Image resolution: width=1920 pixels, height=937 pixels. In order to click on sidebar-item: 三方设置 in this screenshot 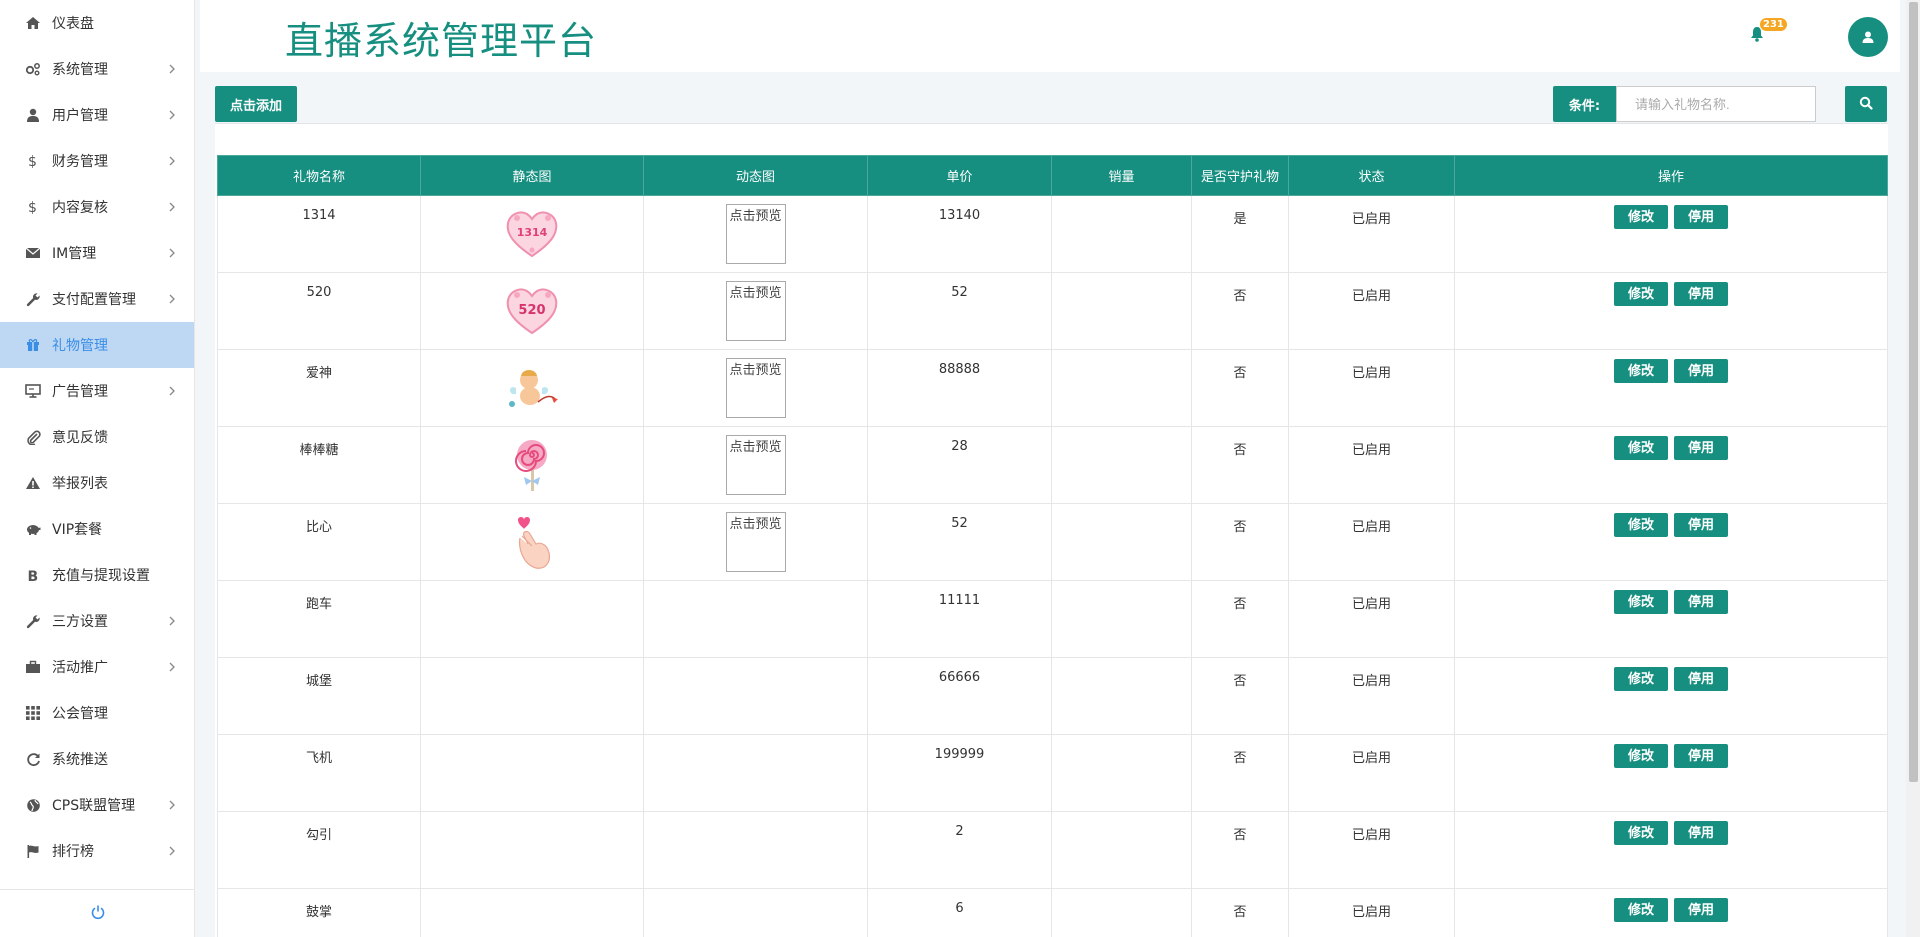, I will do `click(97, 621)`.